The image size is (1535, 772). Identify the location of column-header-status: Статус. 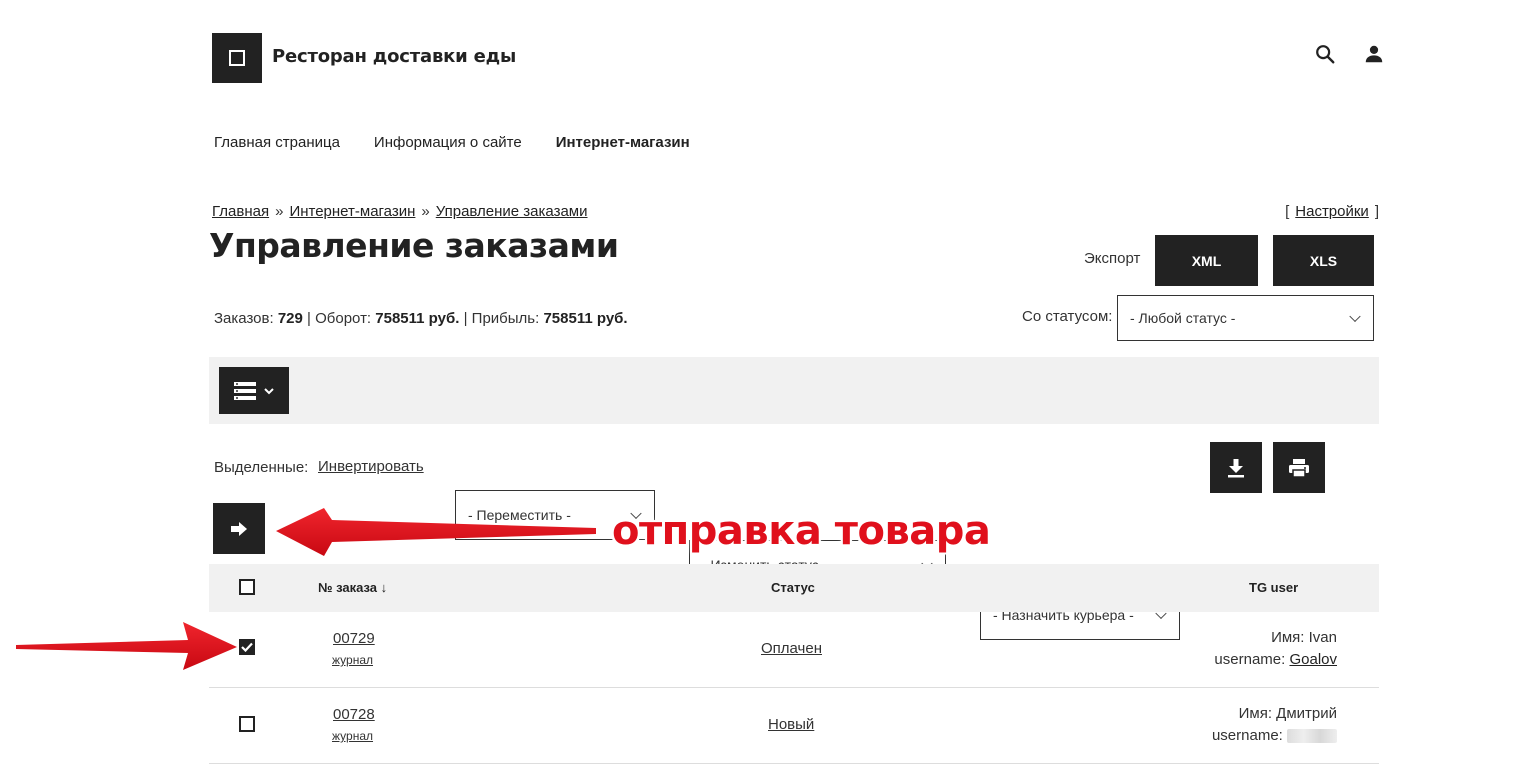
(793, 587).